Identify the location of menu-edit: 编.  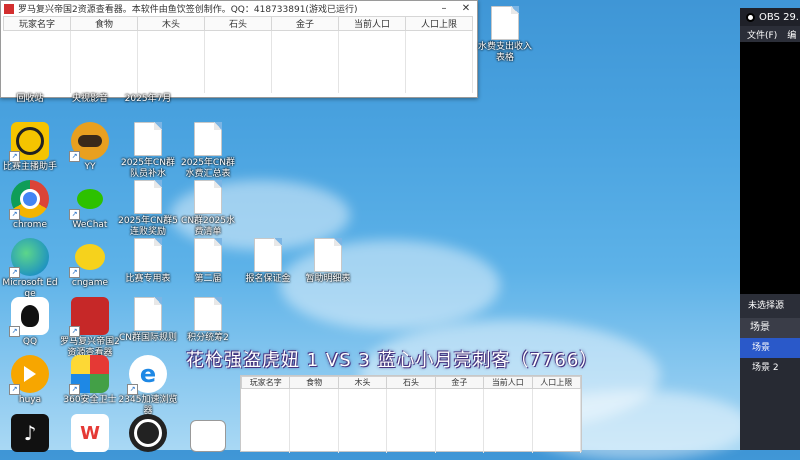
(791, 34).